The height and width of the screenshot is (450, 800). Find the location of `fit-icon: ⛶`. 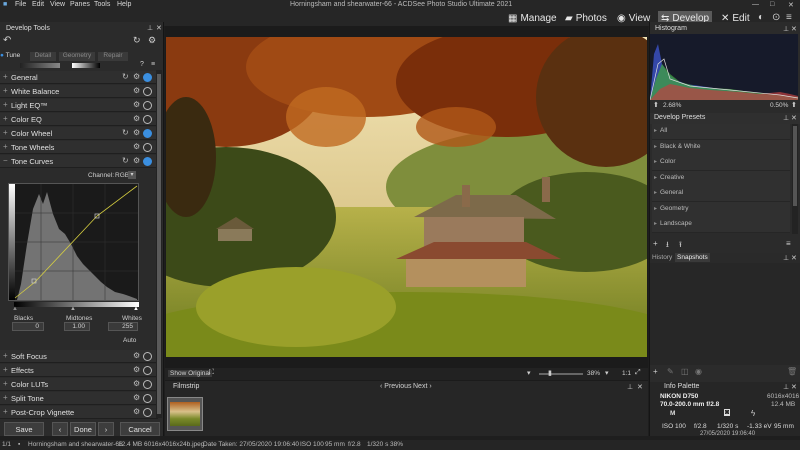

fit-icon: ⛶ is located at coordinates (211, 373).